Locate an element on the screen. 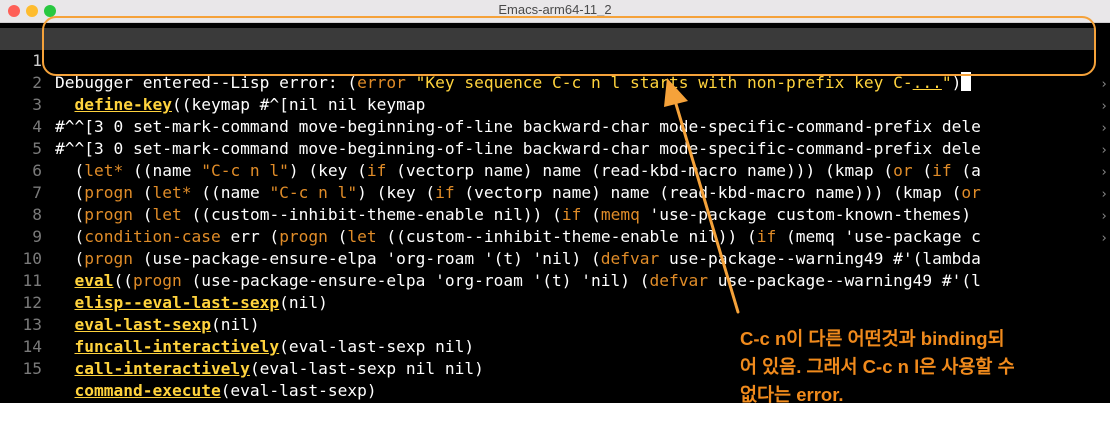 This screenshot has width=1110, height=427. backtrace-line: 11 elisp--eval-last-sexp(nil) is located at coordinates (555, 280).